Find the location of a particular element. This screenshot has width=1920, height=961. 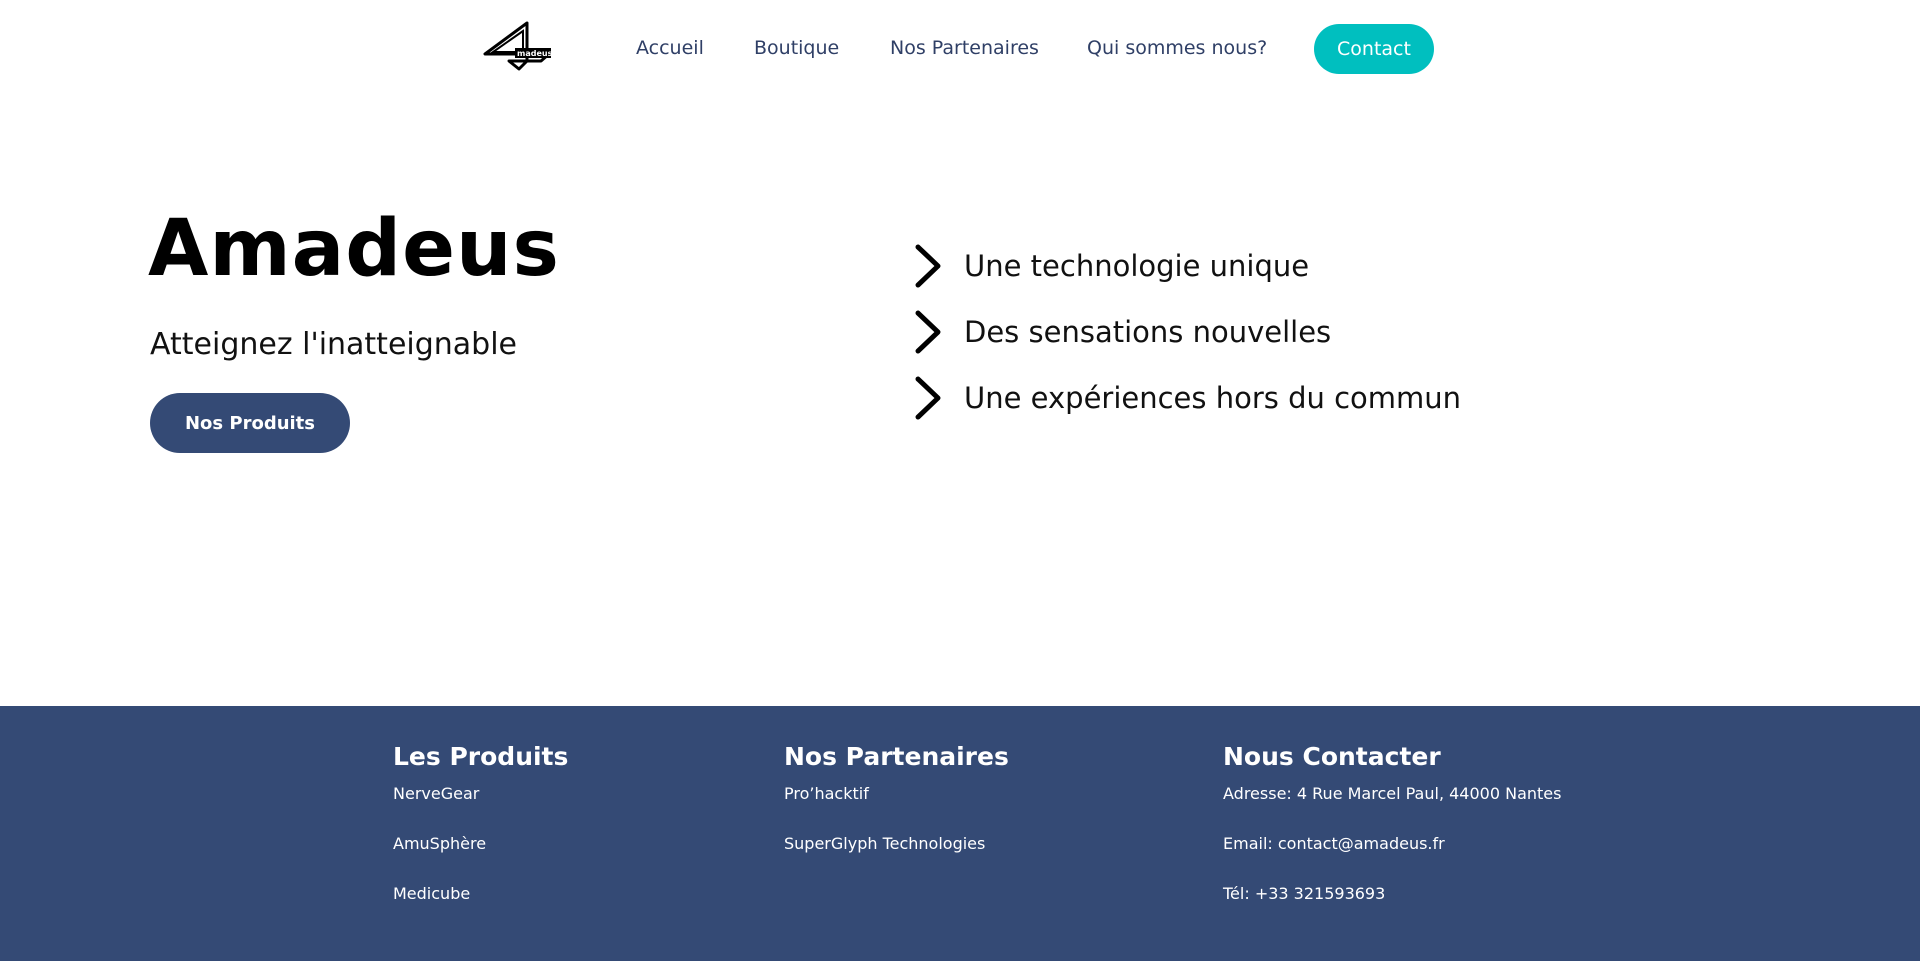

footer-email: Email: contact@amadeus.fr is located at coordinates (1392, 859).